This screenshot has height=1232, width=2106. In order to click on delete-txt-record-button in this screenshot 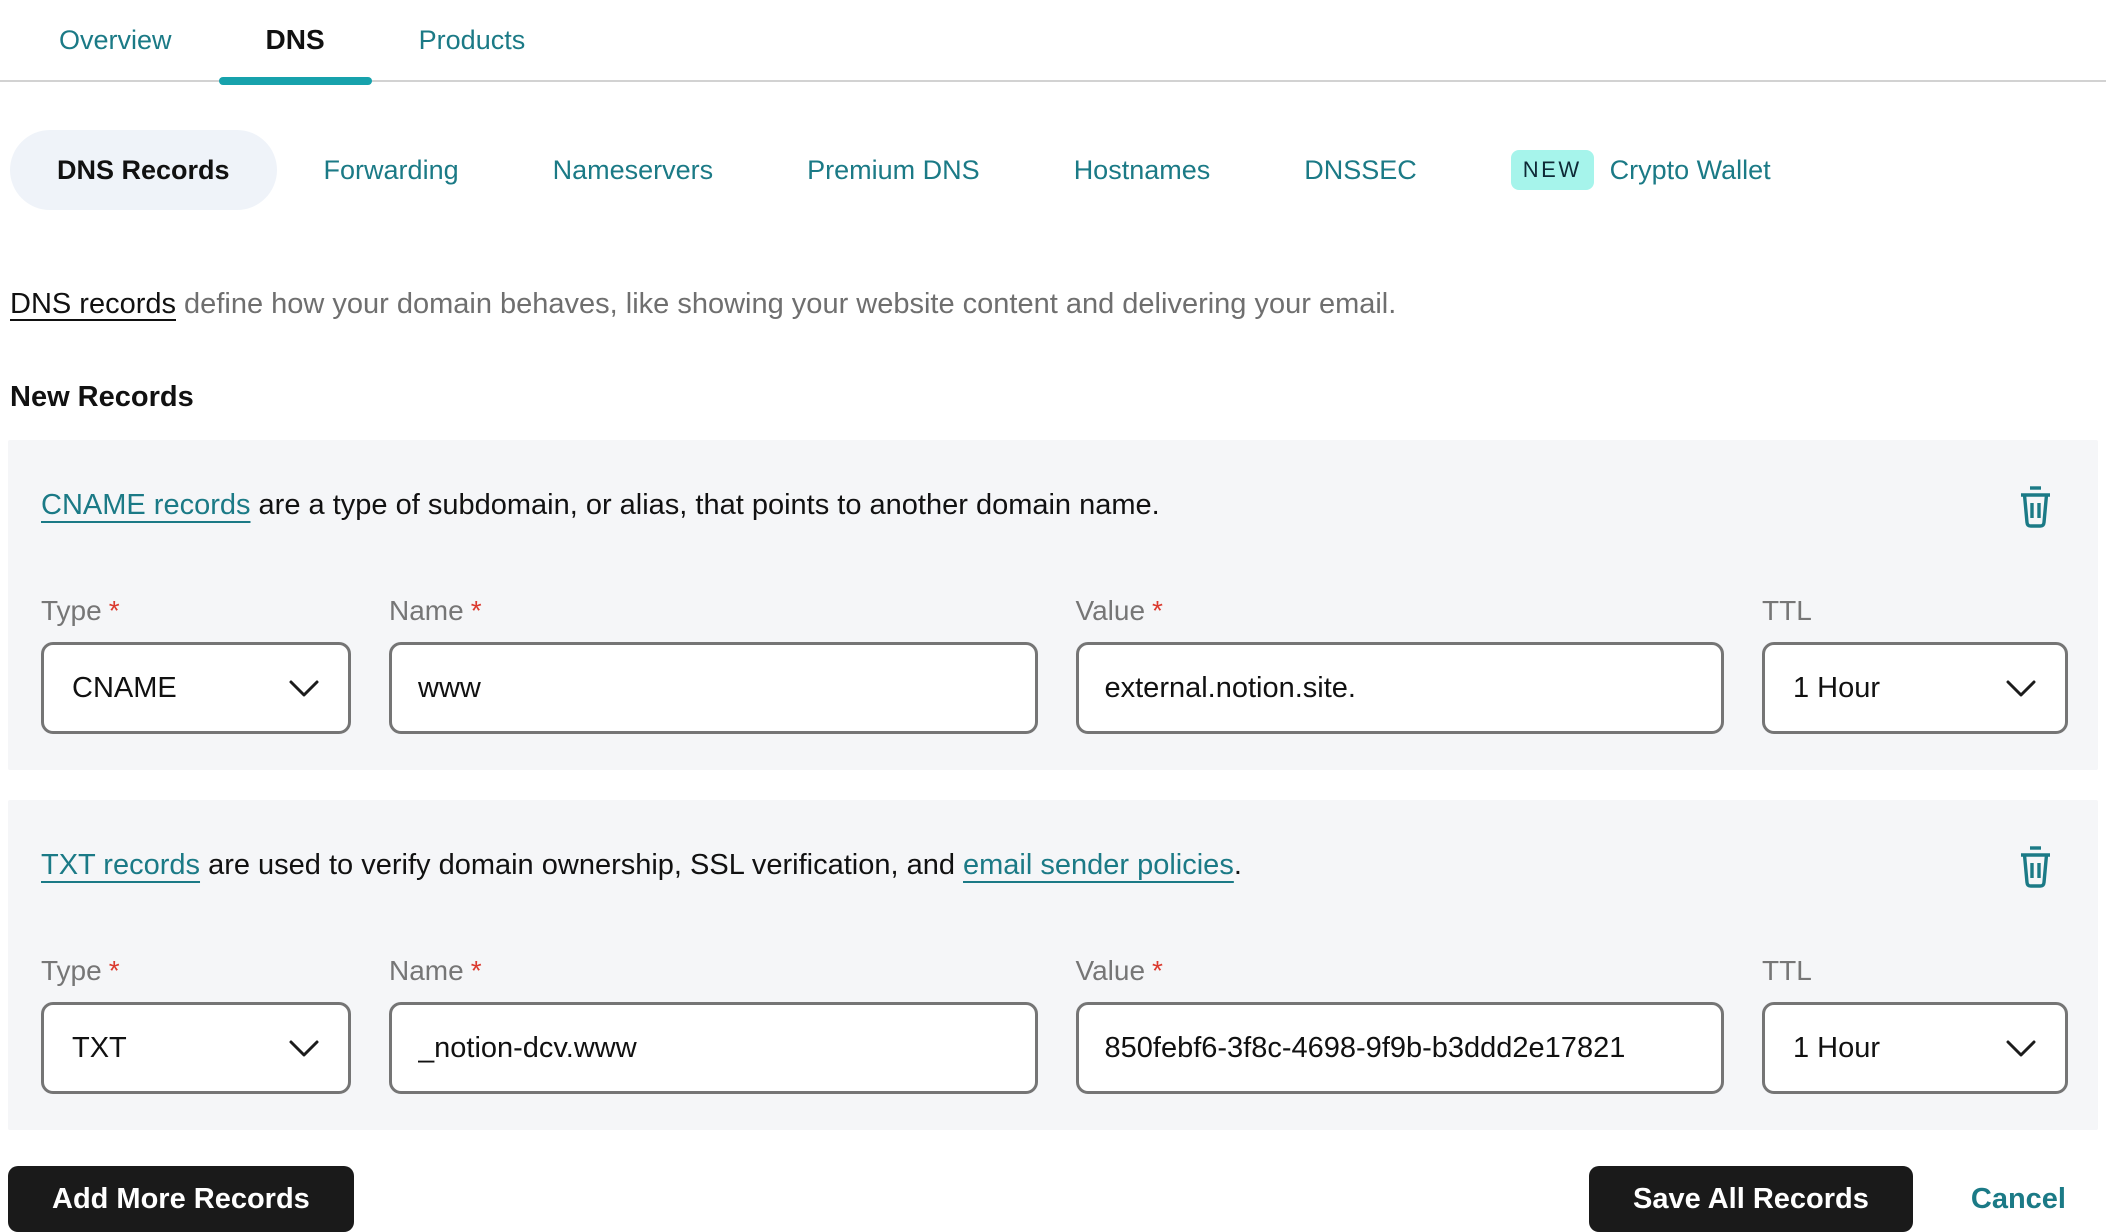, I will do `click(2035, 867)`.